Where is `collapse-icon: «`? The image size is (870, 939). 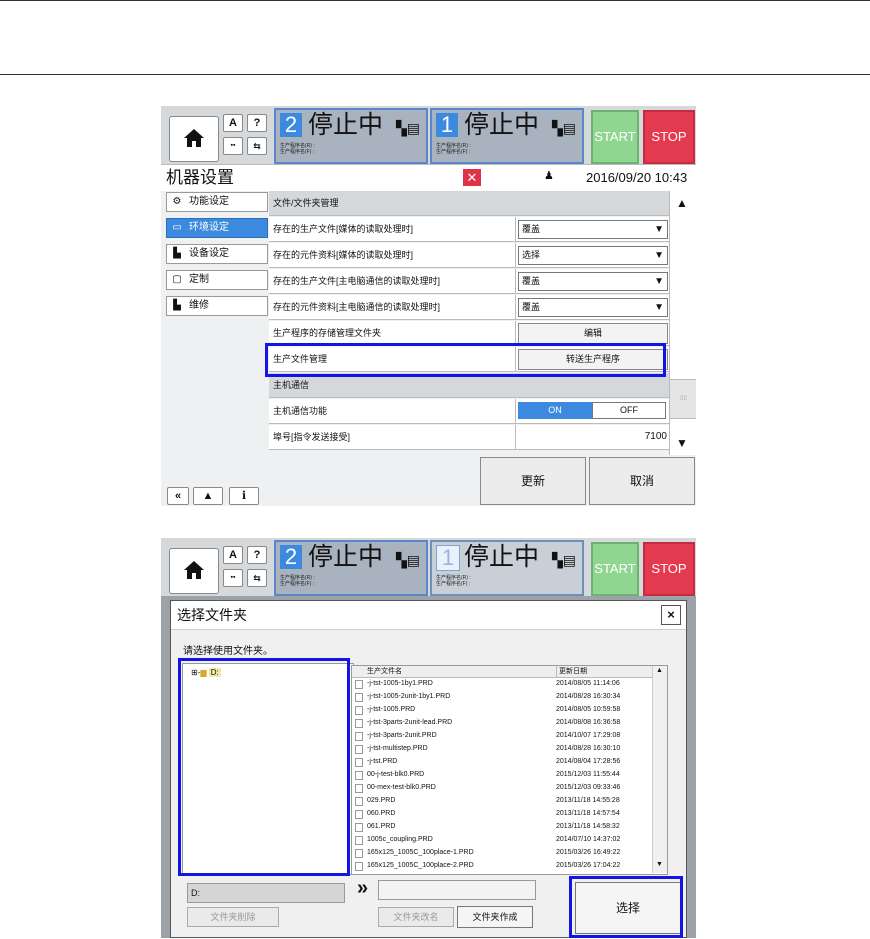 collapse-icon: « is located at coordinates (178, 496).